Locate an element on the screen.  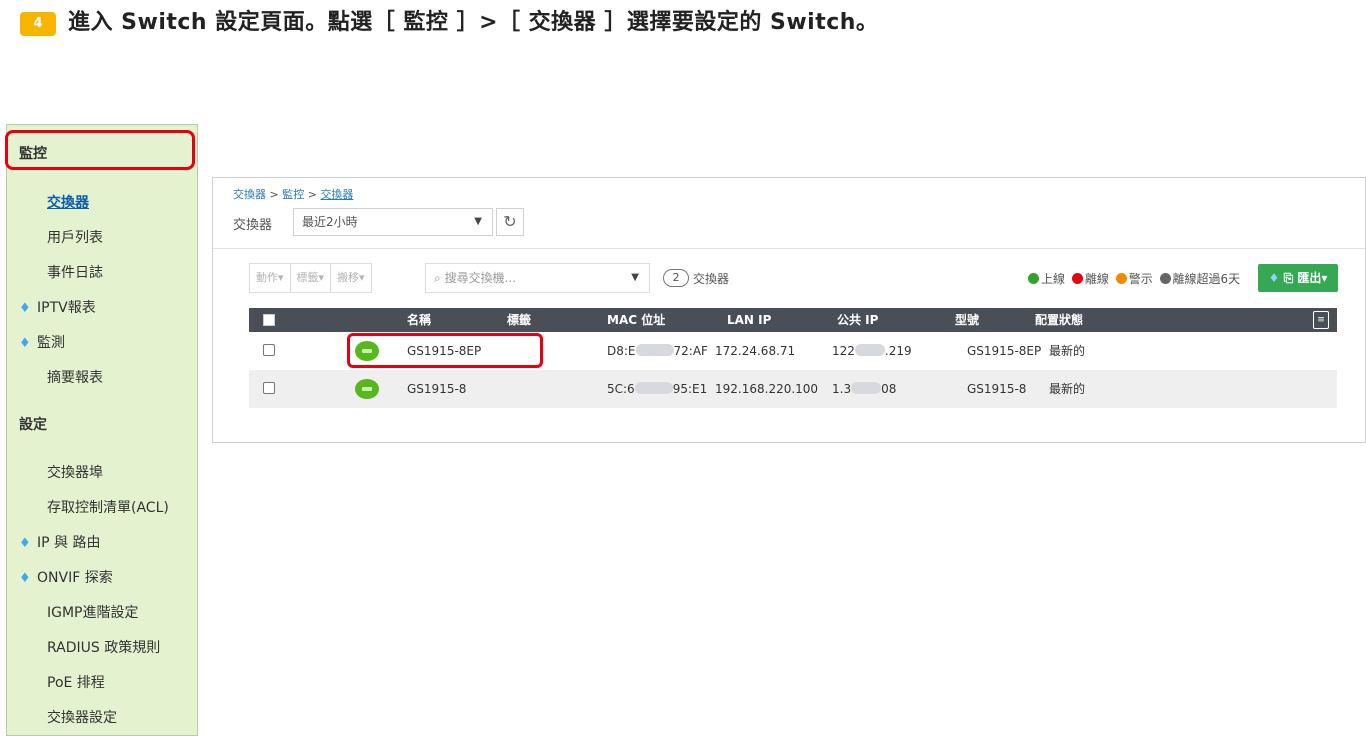
public-ip: 1.3 08 is located at coordinates (864, 389).